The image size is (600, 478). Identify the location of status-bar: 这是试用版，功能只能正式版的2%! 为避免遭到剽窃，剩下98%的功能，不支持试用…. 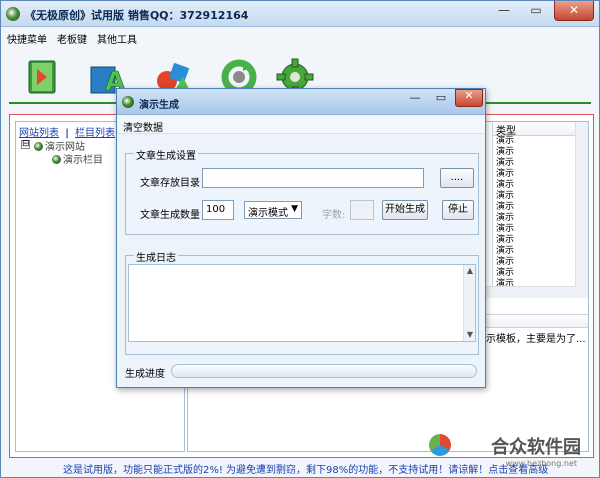
(300, 468).